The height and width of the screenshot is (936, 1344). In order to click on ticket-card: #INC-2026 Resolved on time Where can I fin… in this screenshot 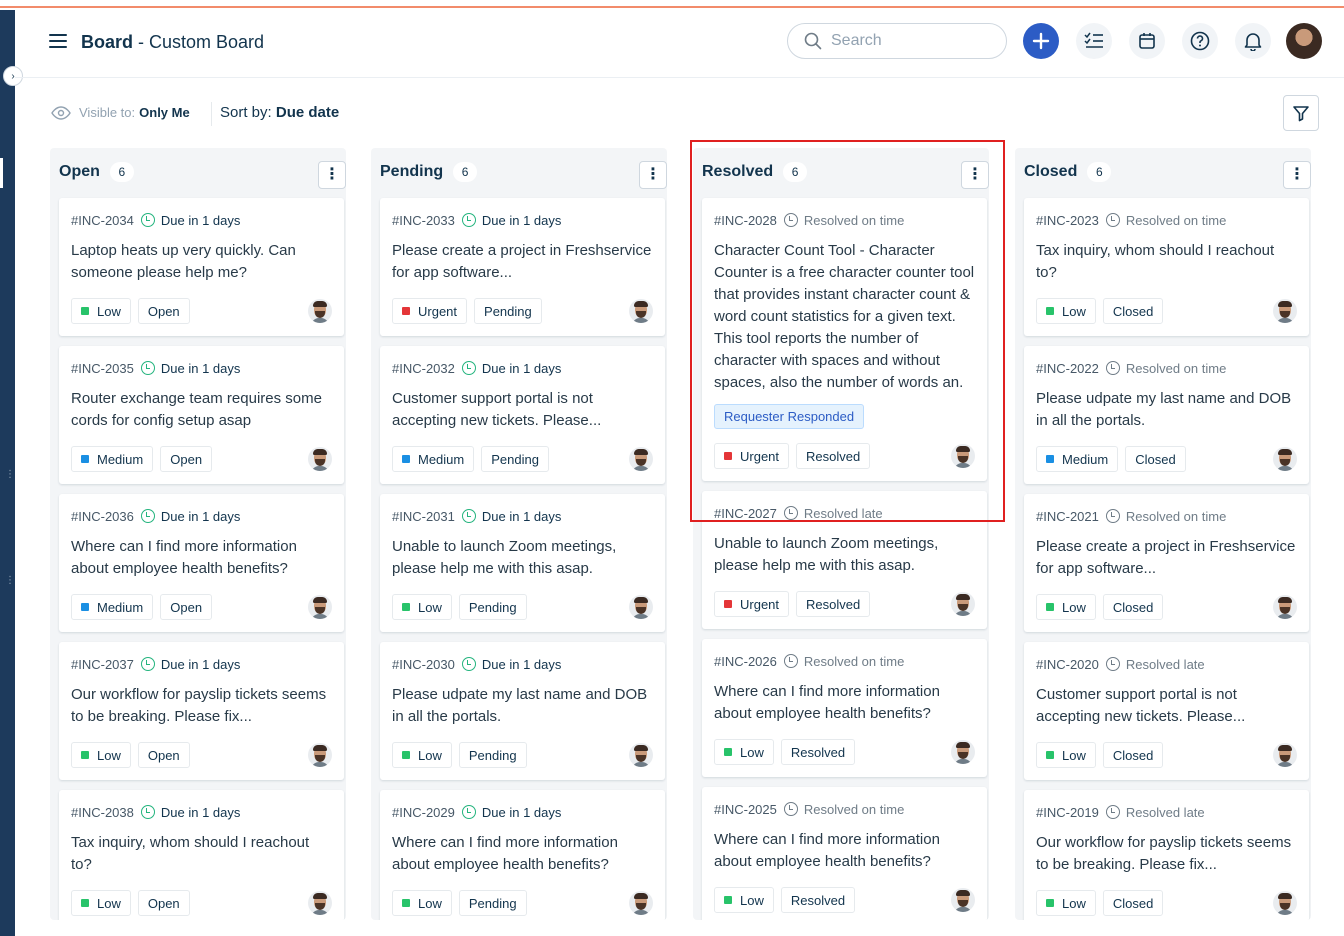, I will do `click(844, 708)`.